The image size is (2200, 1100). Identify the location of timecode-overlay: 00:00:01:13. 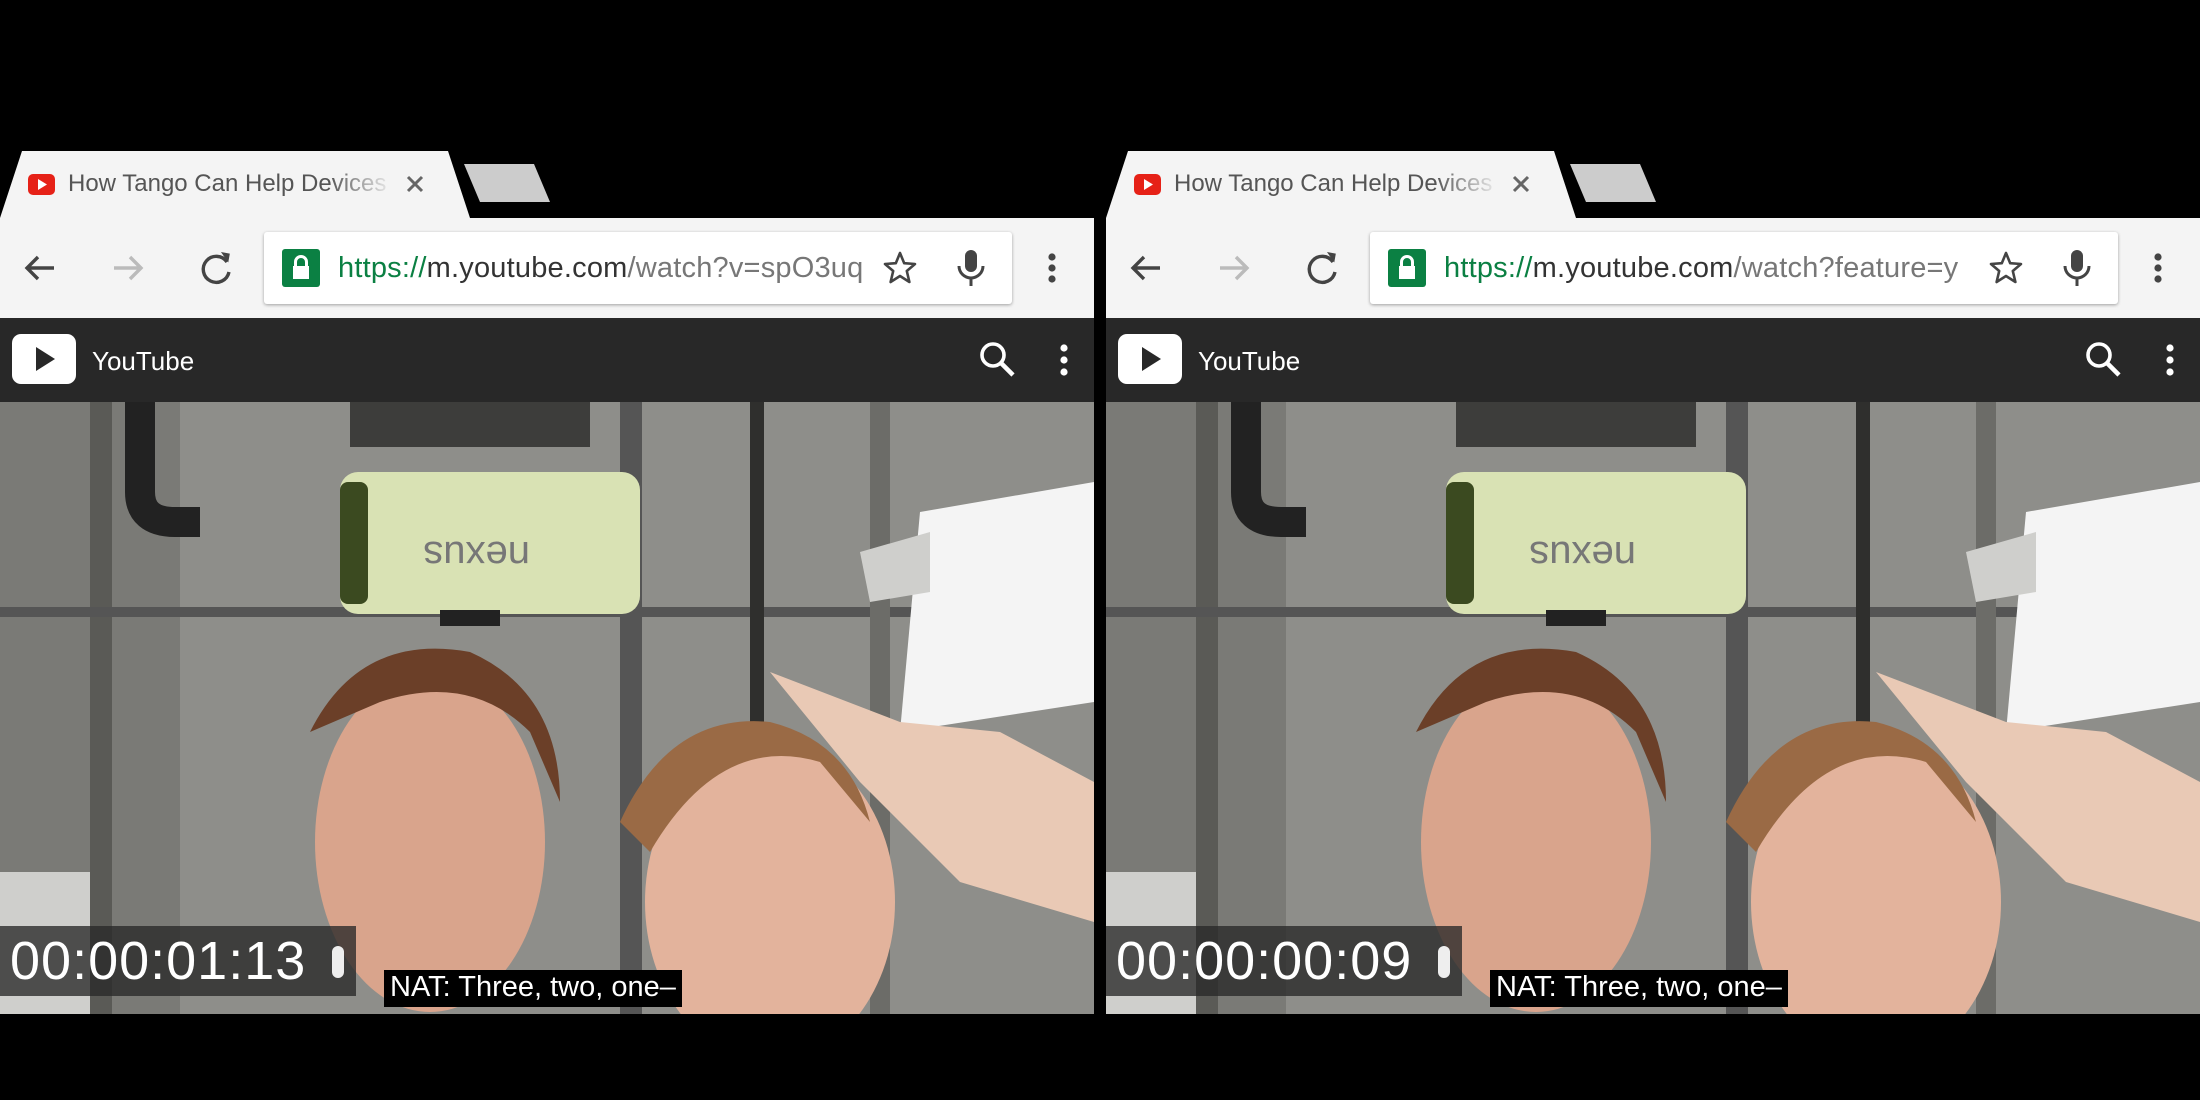
(178, 961).